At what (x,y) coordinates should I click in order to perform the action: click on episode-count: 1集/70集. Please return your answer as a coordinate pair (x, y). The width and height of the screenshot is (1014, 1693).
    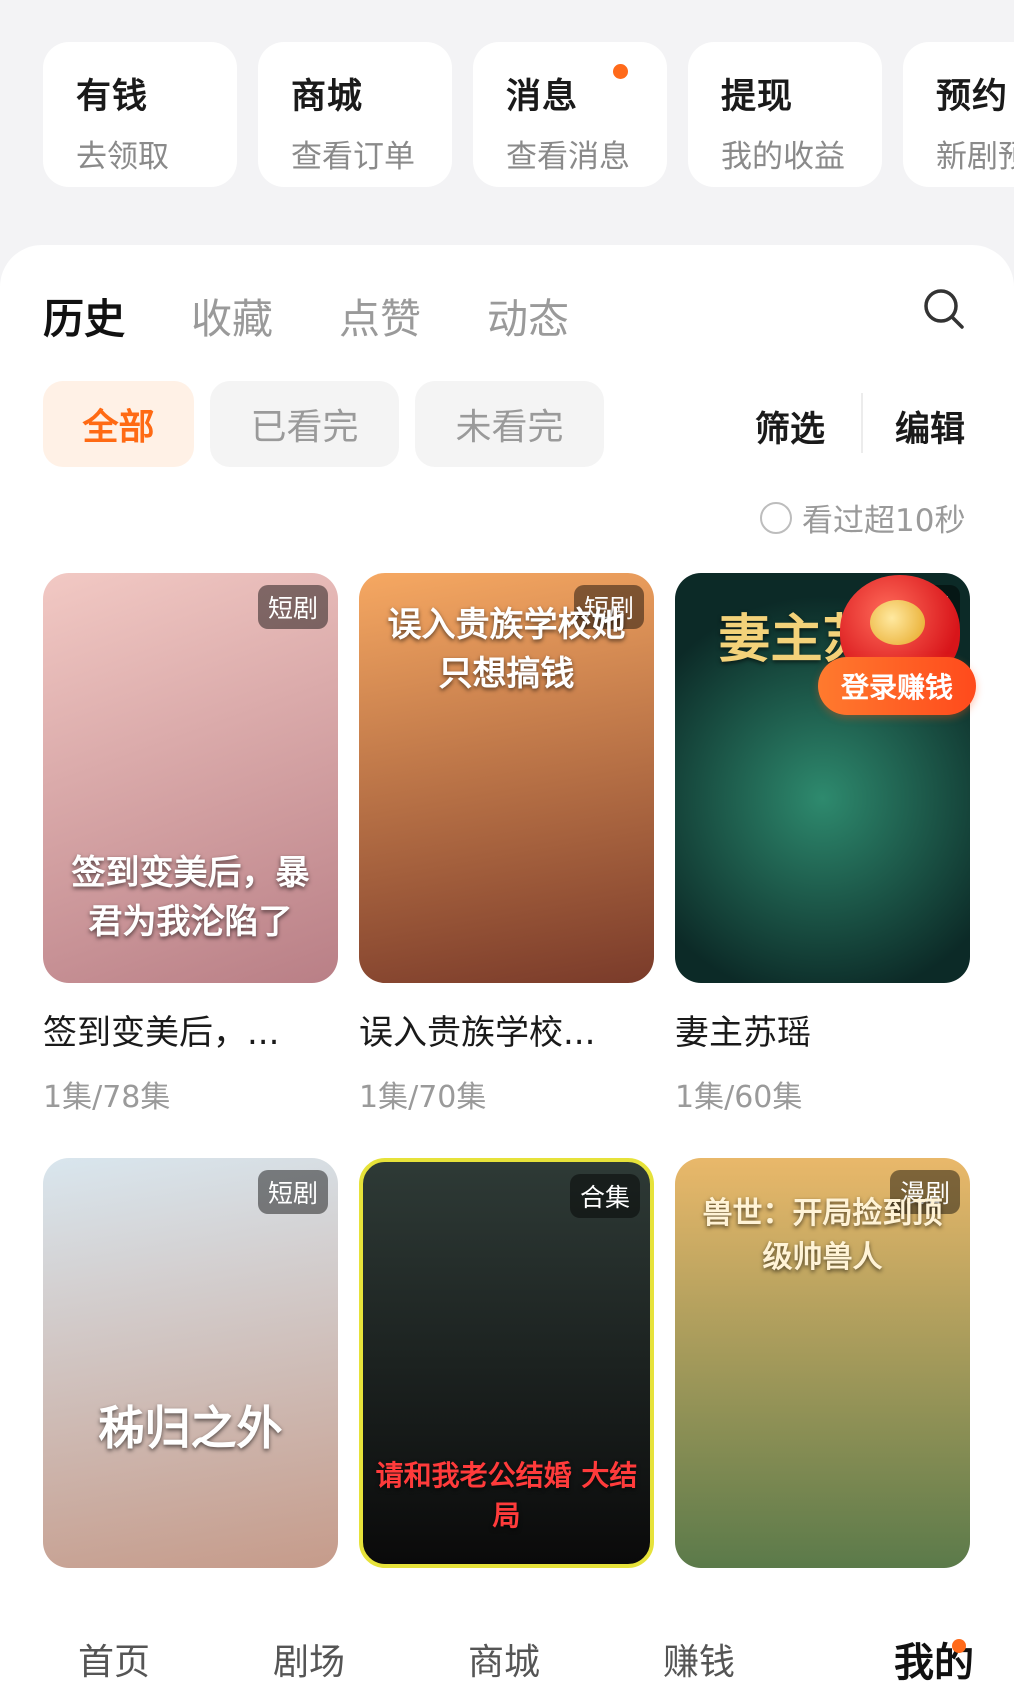
    Looking at the image, I should click on (423, 1097).